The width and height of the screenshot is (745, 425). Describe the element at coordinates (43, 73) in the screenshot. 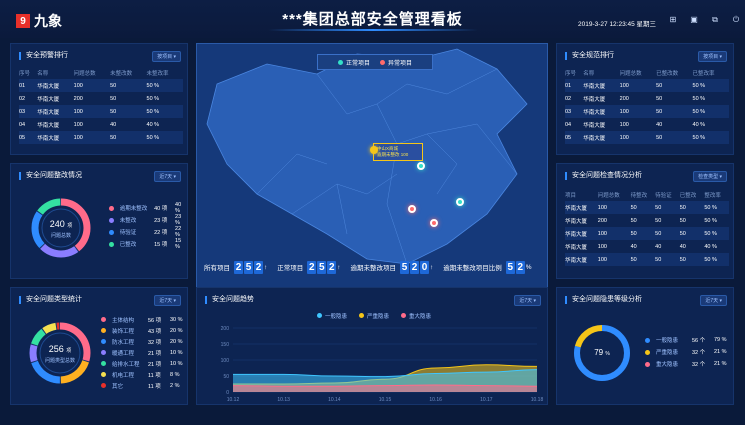

I see `column-header: 名称` at that location.